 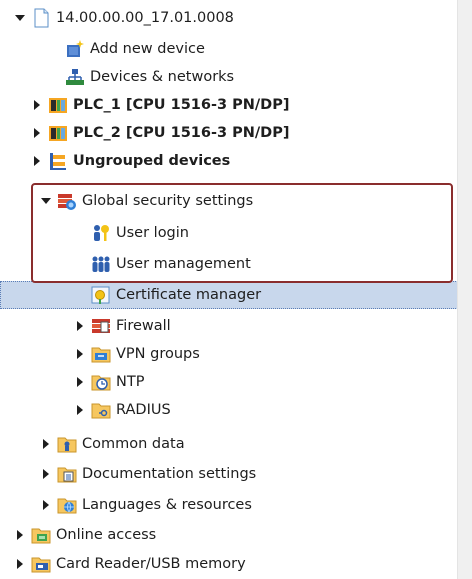 I want to click on tree-item-common-data: Common data, so click(x=229, y=444).